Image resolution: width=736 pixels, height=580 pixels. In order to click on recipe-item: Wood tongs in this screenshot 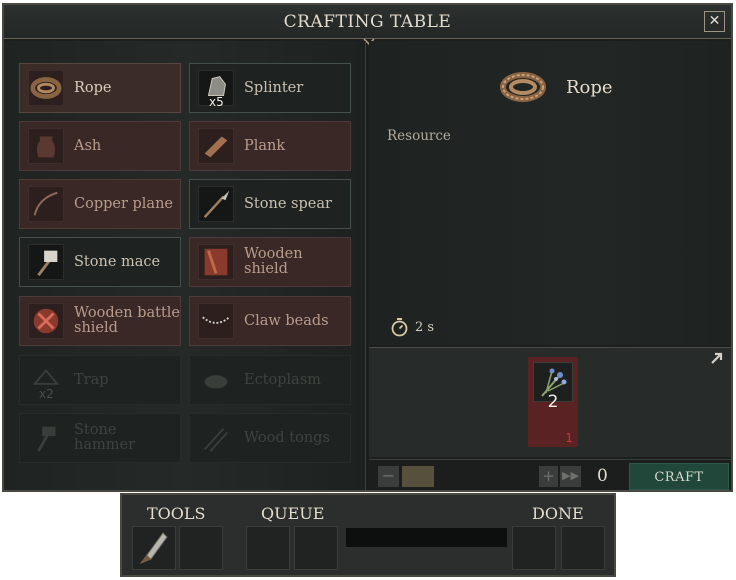, I will do `click(270, 438)`.